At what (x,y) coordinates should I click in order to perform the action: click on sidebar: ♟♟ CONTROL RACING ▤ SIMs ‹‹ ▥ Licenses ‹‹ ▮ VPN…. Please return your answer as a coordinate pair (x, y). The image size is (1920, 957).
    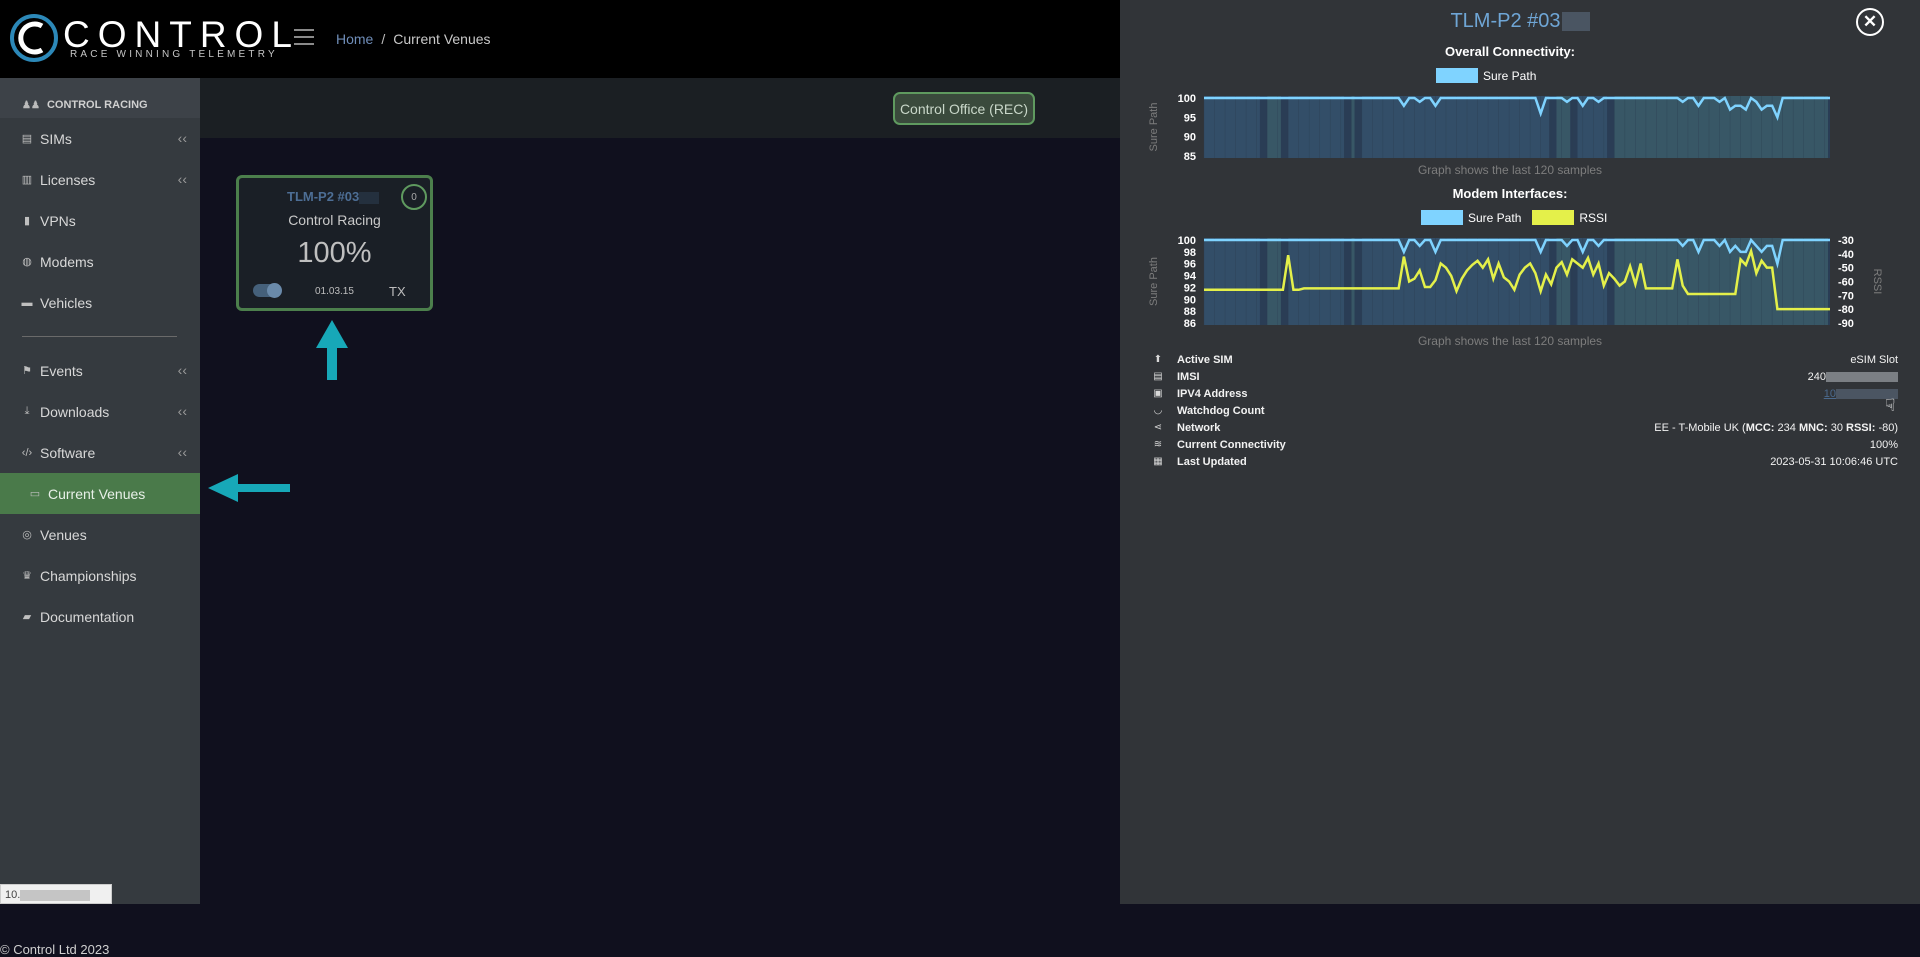
    Looking at the image, I should click on (100, 517).